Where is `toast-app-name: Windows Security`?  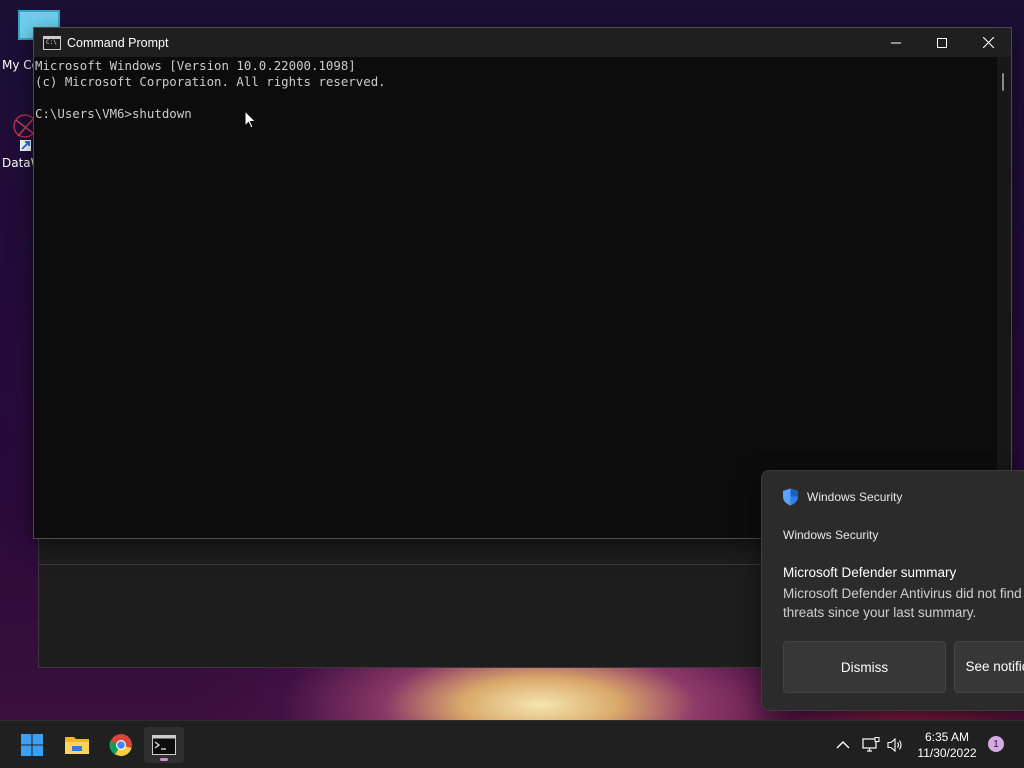 toast-app-name: Windows Security is located at coordinates (855, 497).